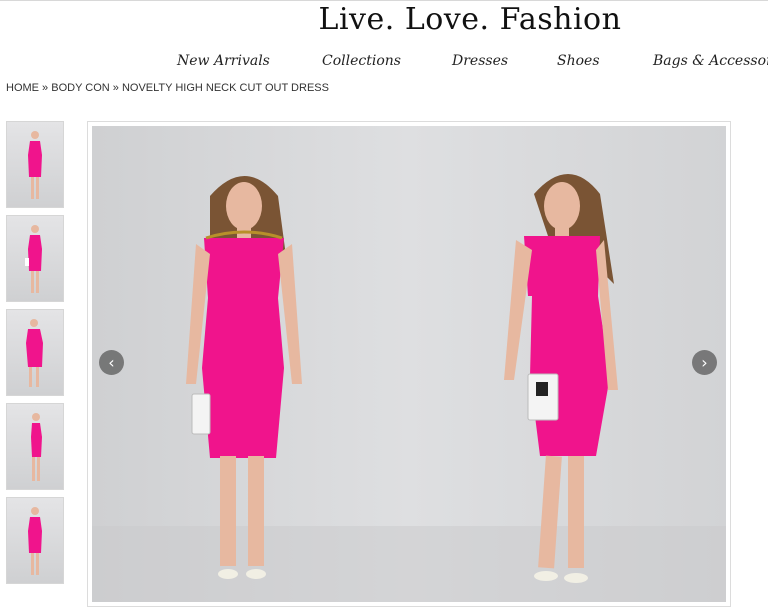 The width and height of the screenshot is (768, 611). I want to click on model-side-view, so click(561, 378).